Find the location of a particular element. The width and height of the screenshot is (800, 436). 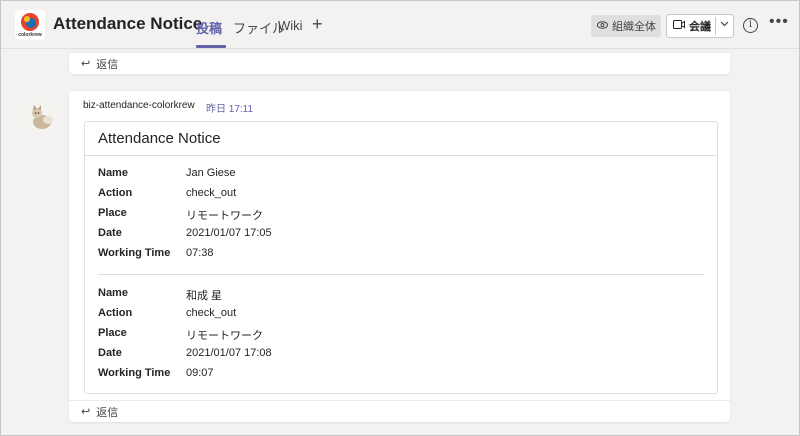

bot-avatar is located at coordinates (42, 116).